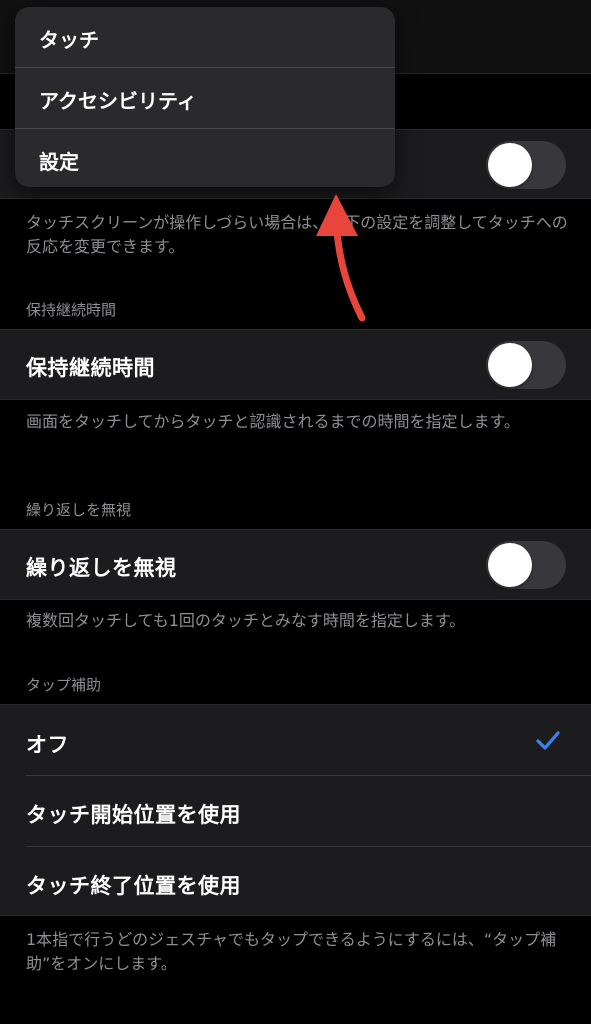 The height and width of the screenshot is (1024, 591). Describe the element at coordinates (47, 745) in the screenshot. I see `tap-assist-option-label: オフ` at that location.